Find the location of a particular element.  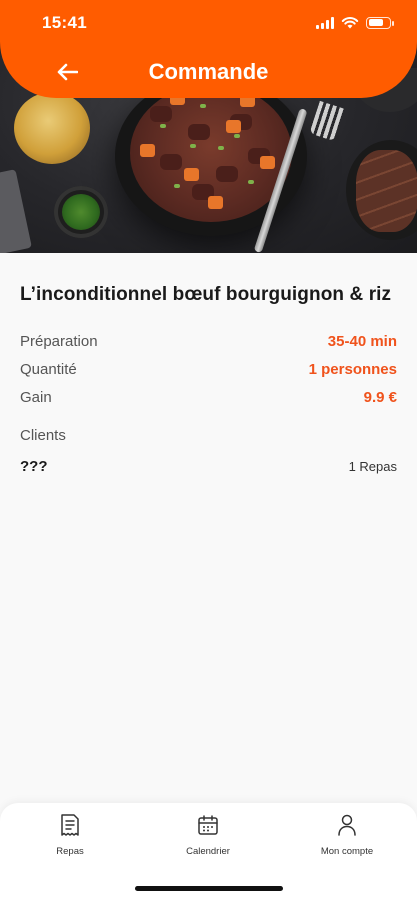

user-icon is located at coordinates (347, 825).